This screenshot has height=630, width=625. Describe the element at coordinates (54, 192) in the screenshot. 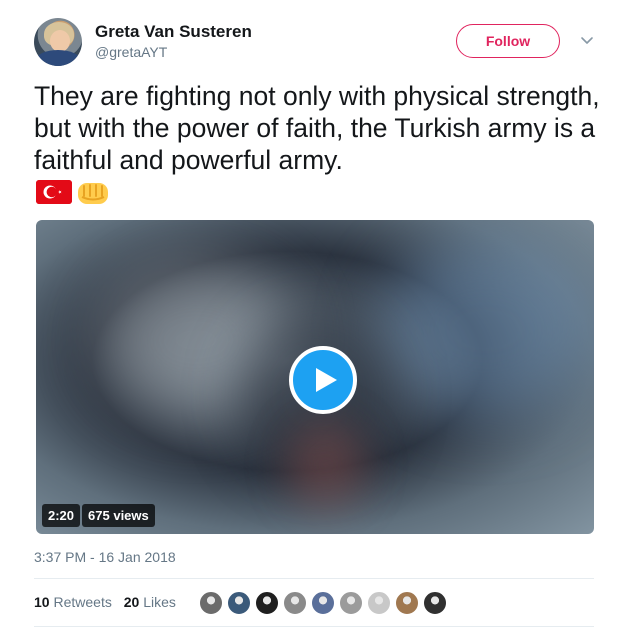

I see `turkey-flag-icon` at that location.